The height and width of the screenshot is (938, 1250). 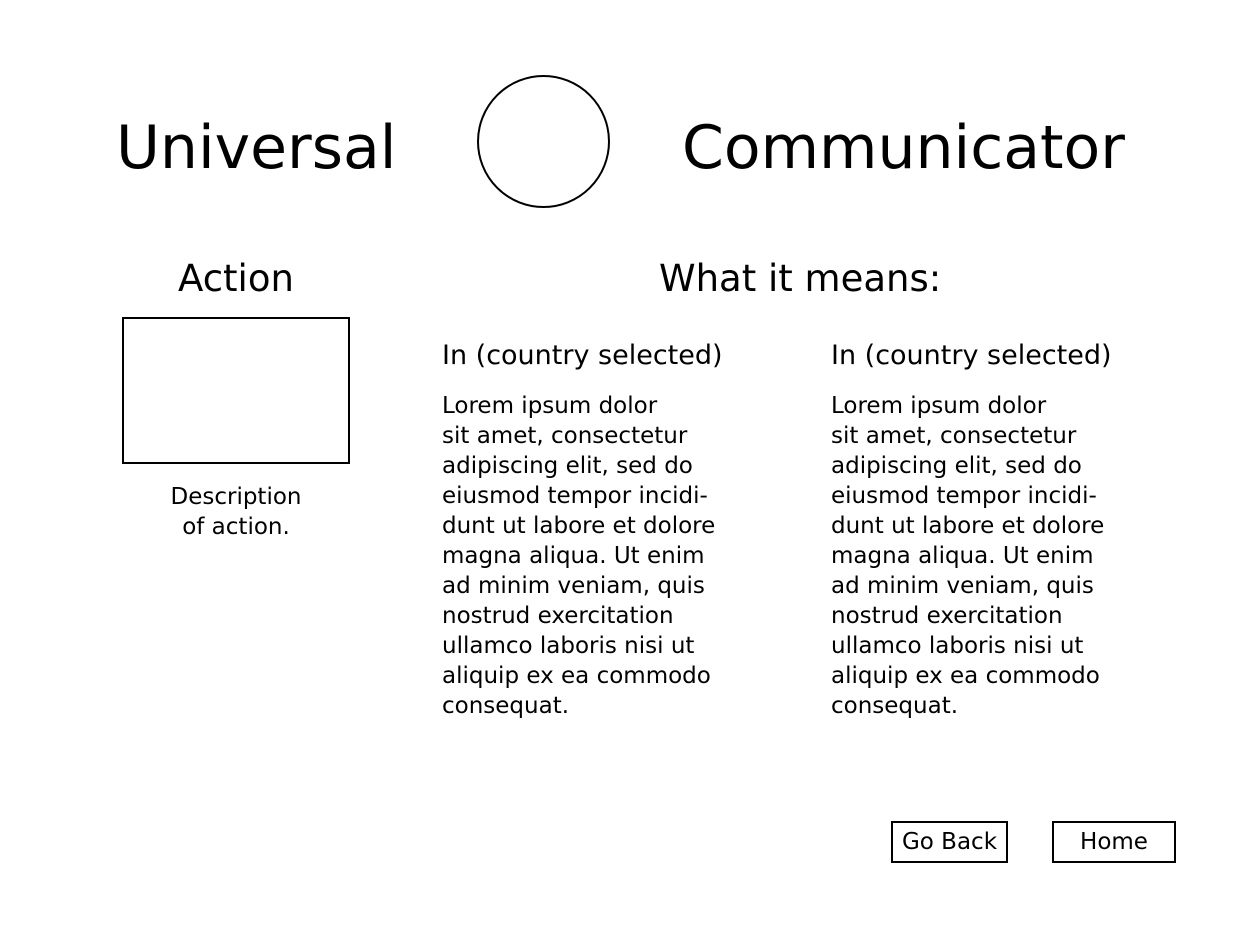 I want to click on title-communicator: Communicator, so click(x=903, y=148).